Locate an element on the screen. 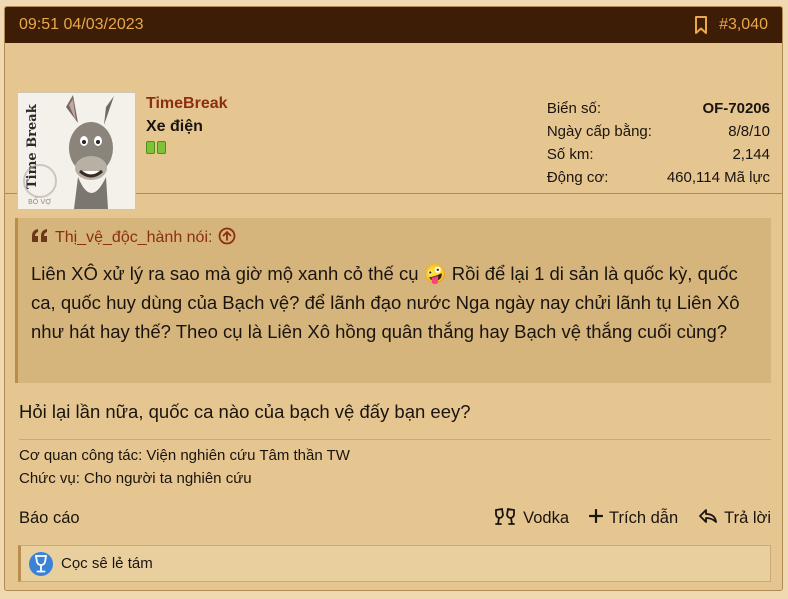  stat-label: Động cơ: is located at coordinates (577, 177).